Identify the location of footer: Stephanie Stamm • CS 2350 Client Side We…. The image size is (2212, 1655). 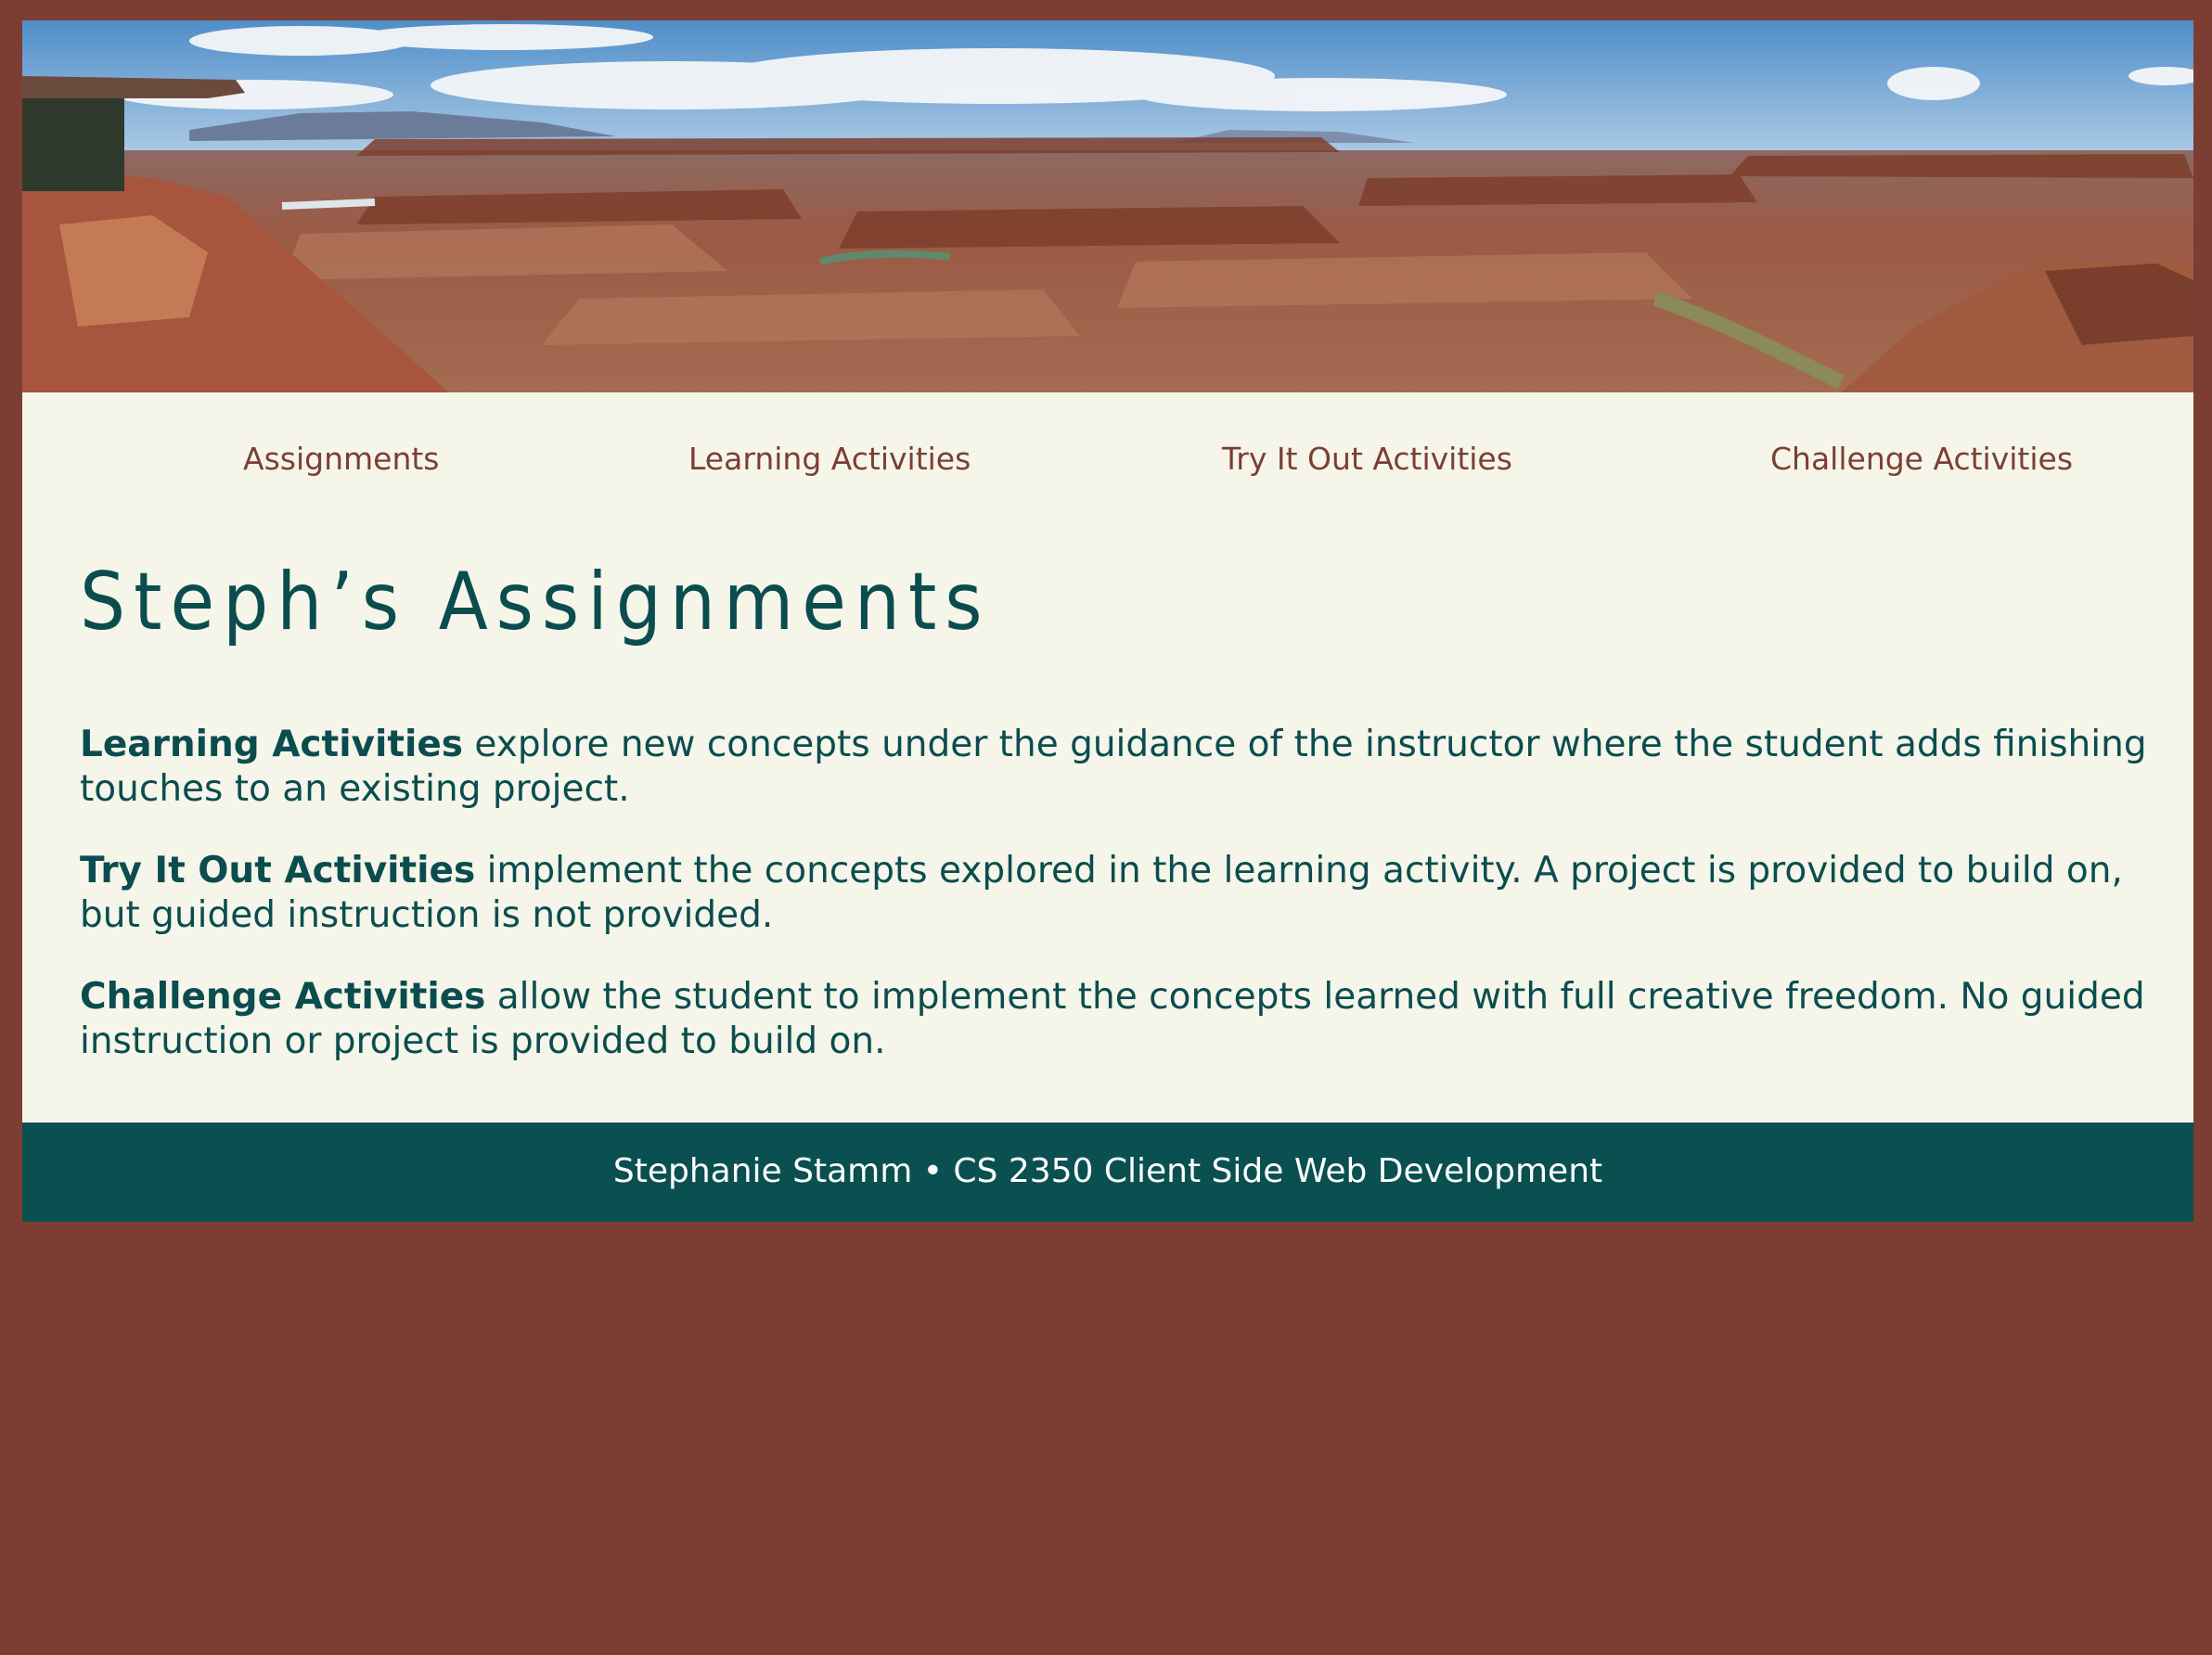
(1107, 1172).